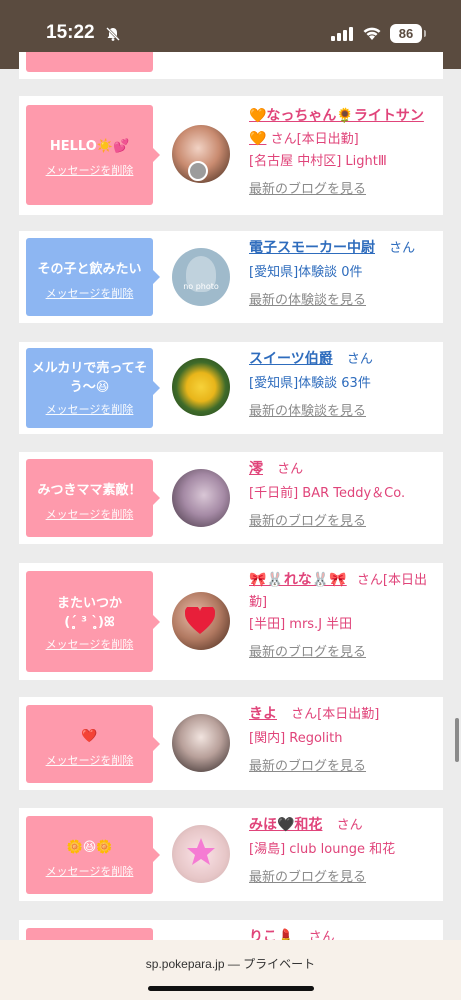  I want to click on profile-name-link: 澪, so click(256, 469).